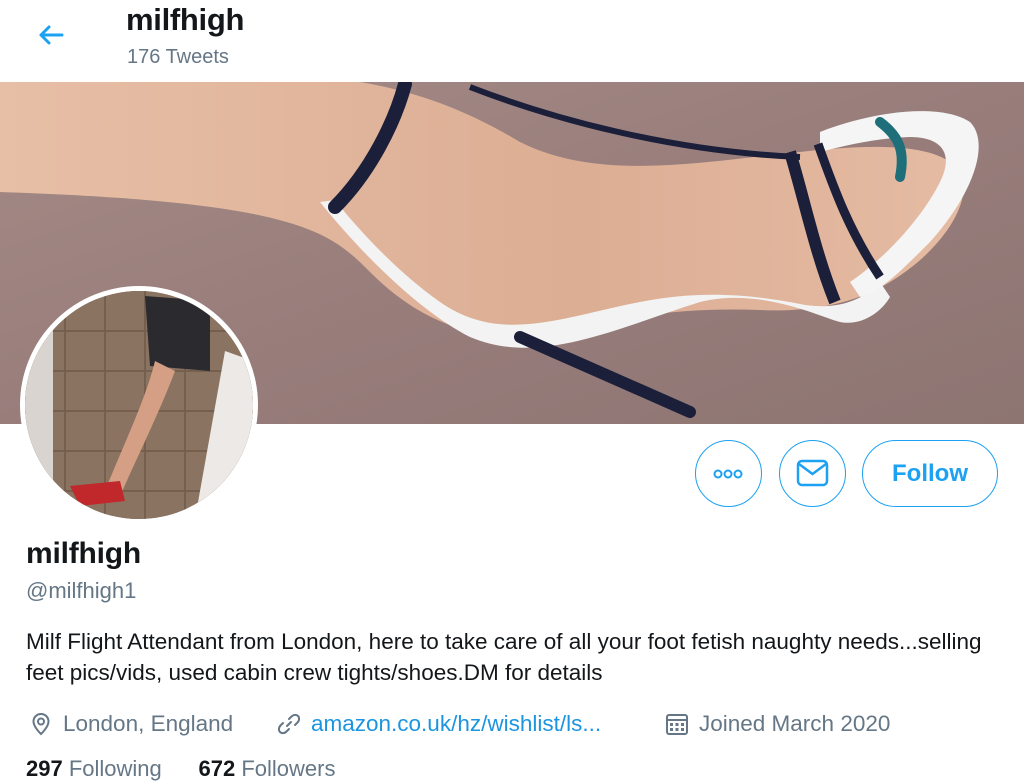 This screenshot has height=782, width=1024. I want to click on follow-stats: 297 Following 672 Followers, so click(180, 769).